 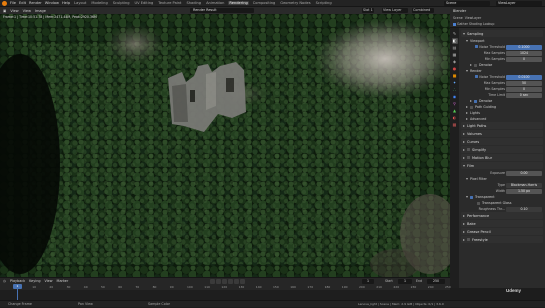 What do you see at coordinates (473, 18) in the screenshot?
I see `layer-label: ViewLayer` at bounding box center [473, 18].